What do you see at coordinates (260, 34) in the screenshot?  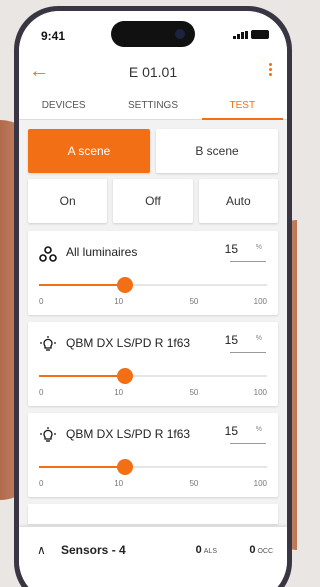 I see `battery-icon` at bounding box center [260, 34].